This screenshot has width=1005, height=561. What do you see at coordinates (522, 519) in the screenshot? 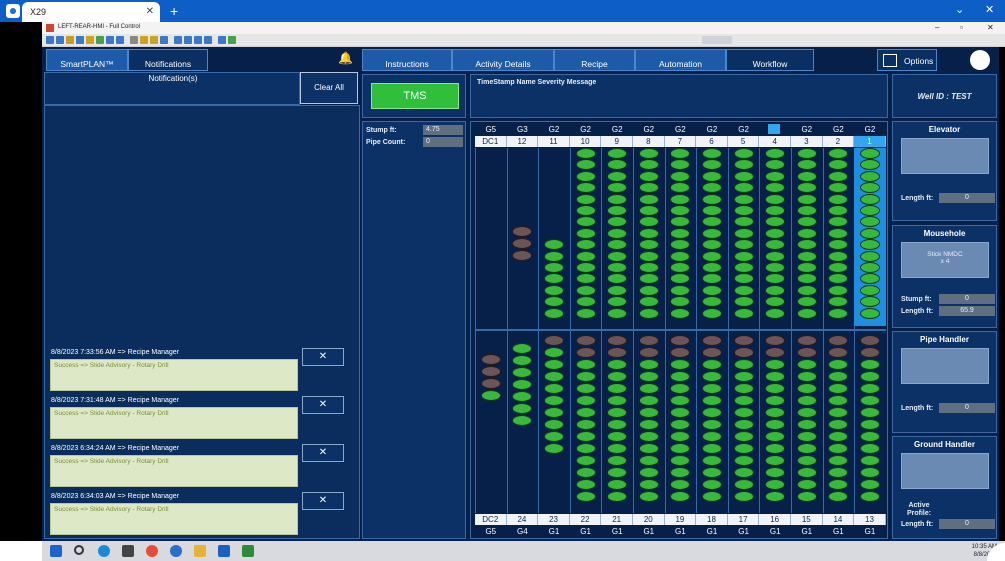
I see `lower-slot-number: 24` at bounding box center [522, 519].